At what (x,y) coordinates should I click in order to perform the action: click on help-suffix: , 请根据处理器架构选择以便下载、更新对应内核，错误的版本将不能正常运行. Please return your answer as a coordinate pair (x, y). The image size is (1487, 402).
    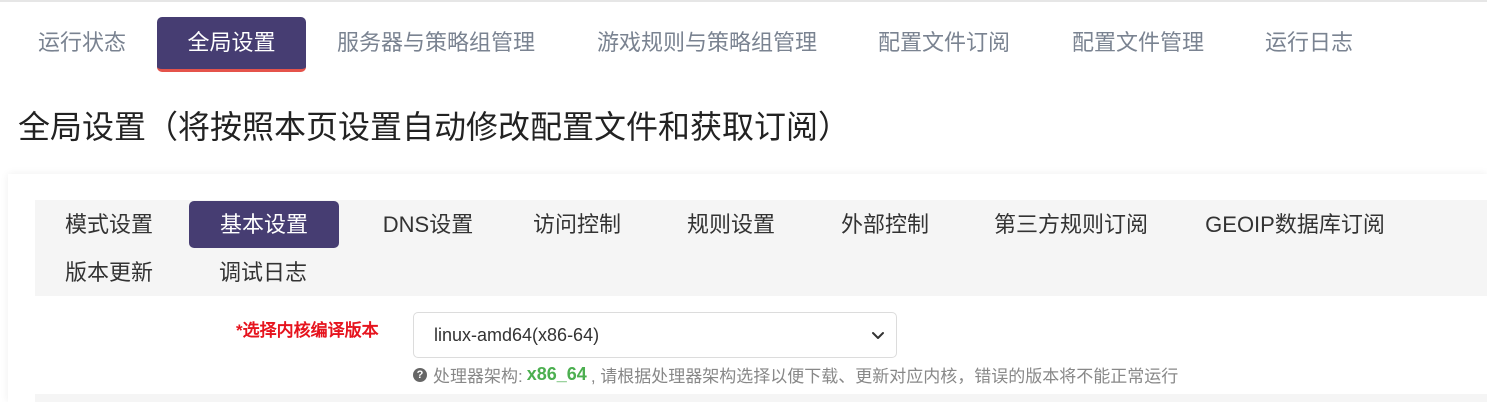
    Looking at the image, I should click on (884, 376).